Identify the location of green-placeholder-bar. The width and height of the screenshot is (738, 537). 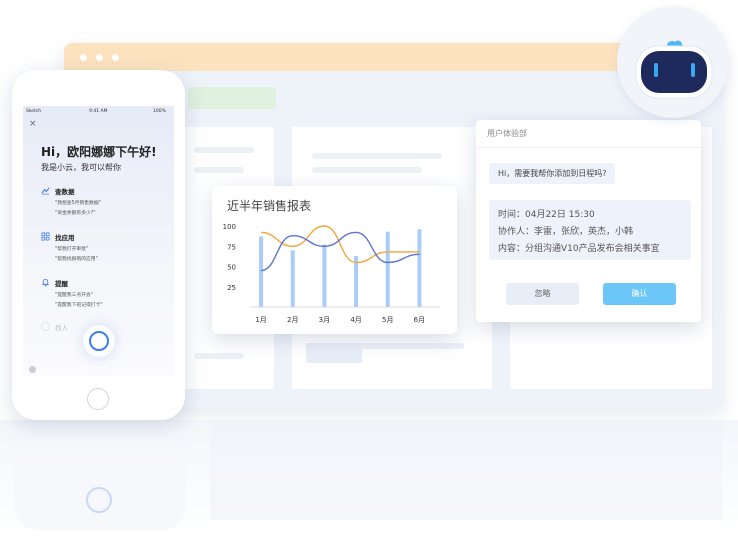
(232, 98).